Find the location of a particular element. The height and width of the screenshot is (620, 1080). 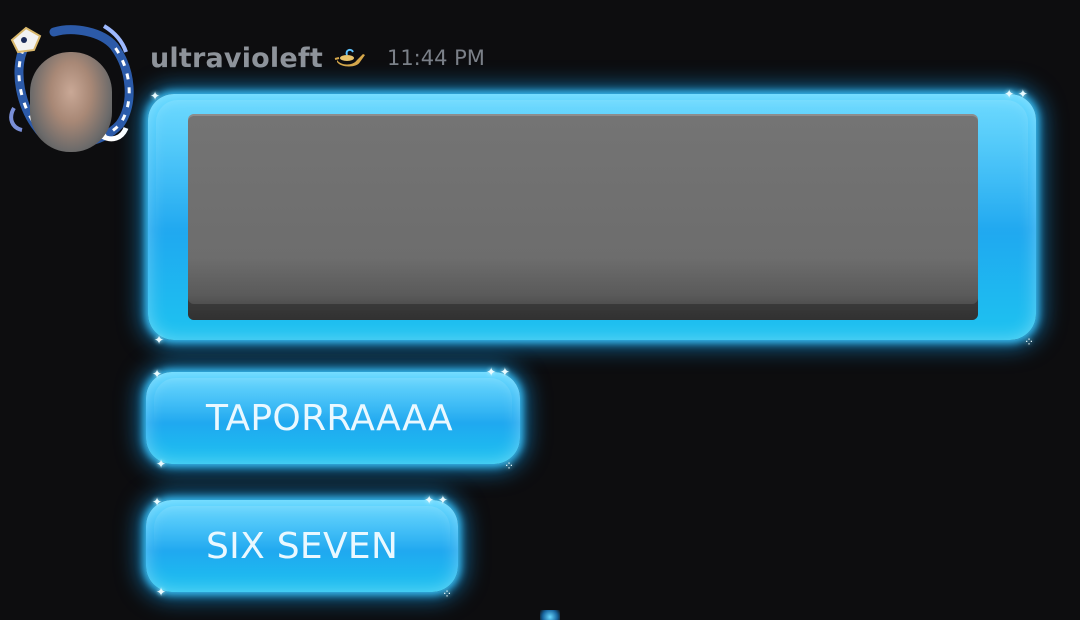

message-text: TAPORRAAAA is located at coordinates (329, 418).